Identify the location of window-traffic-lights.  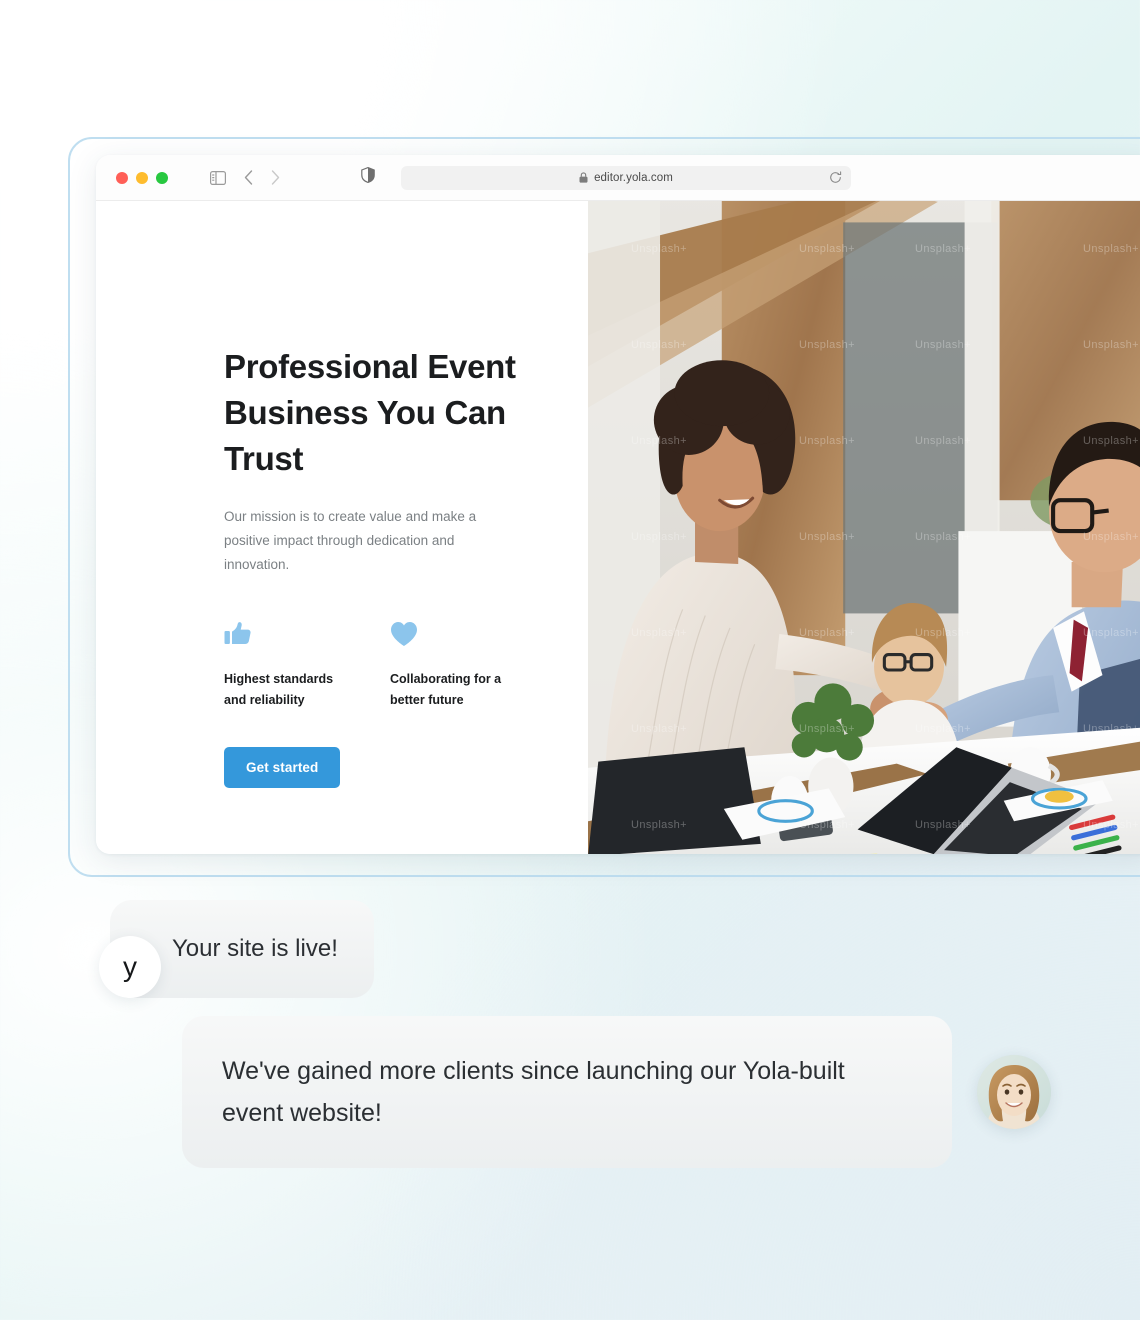
(142, 177).